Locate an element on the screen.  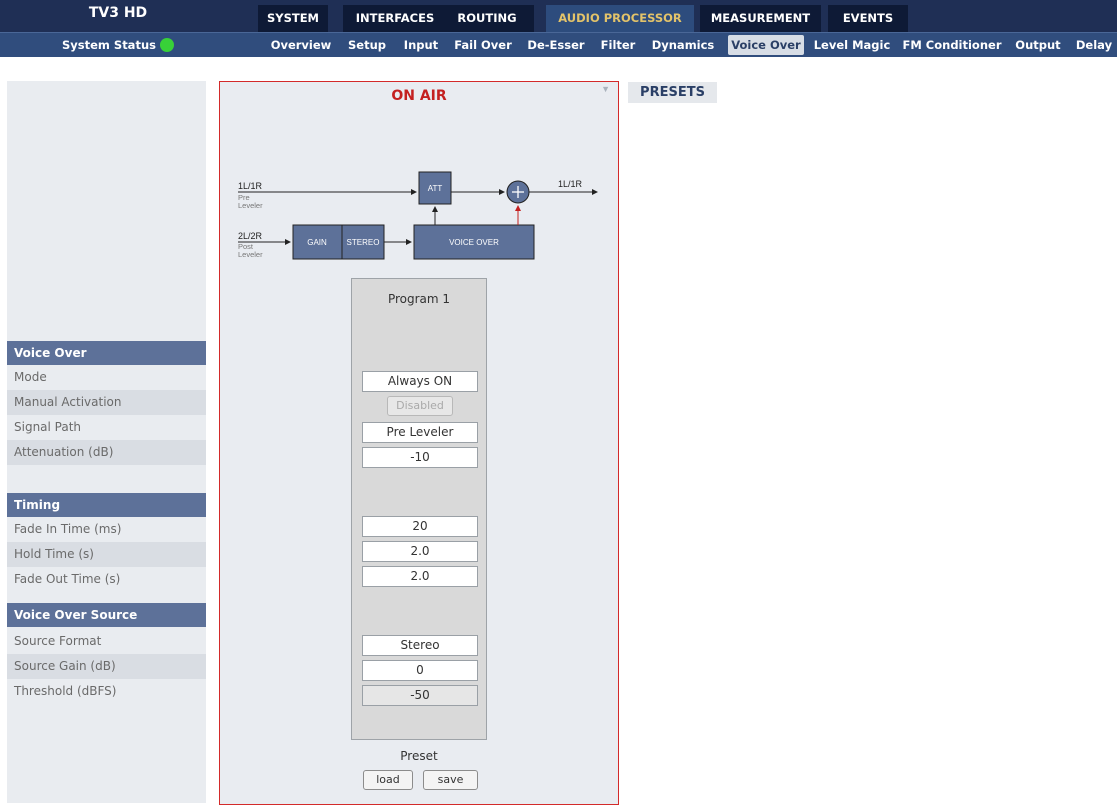
tab-measurement: MEASUREMENT is located at coordinates (760, 18).